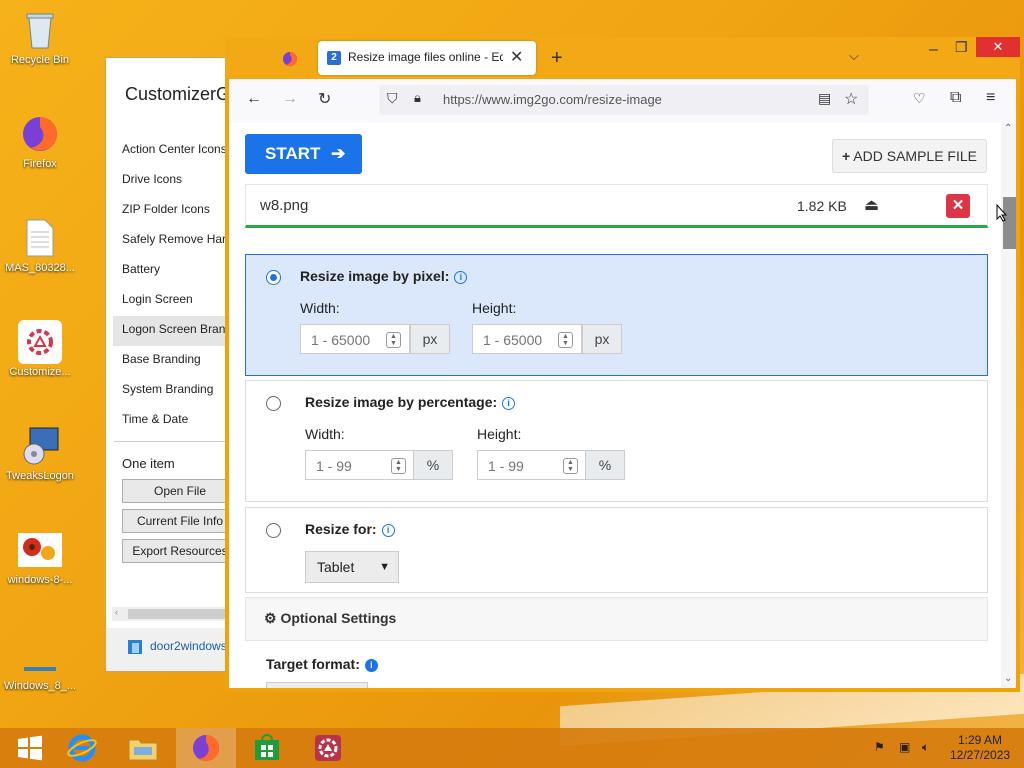 The image size is (1024, 768). Describe the element at coordinates (175, 271) in the screenshot. I see `customizer-item: Battery` at that location.